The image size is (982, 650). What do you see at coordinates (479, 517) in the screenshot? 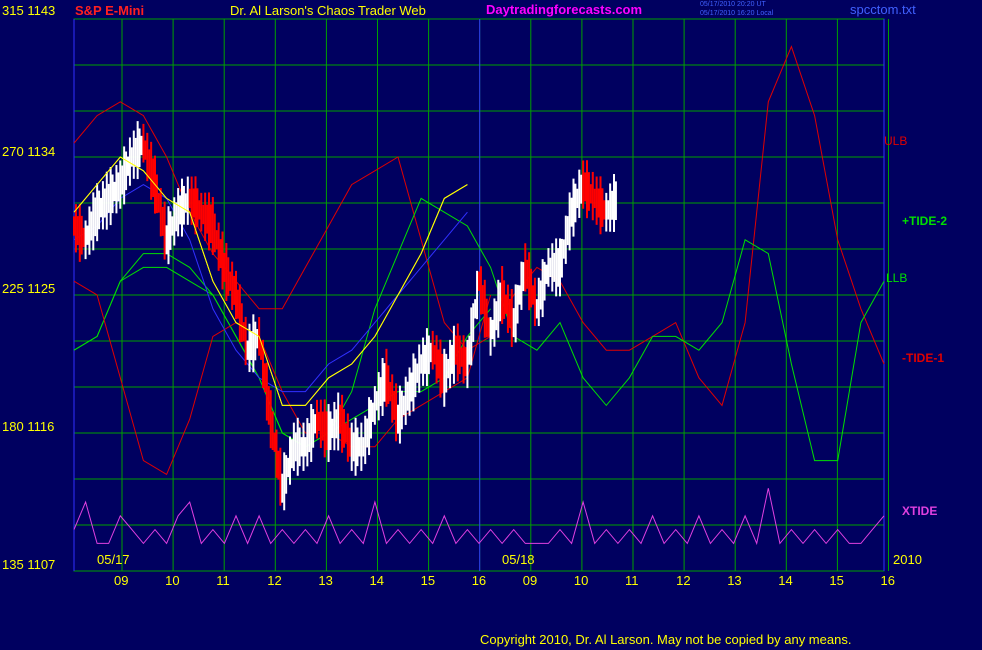
I see `series-xtide` at bounding box center [479, 517].